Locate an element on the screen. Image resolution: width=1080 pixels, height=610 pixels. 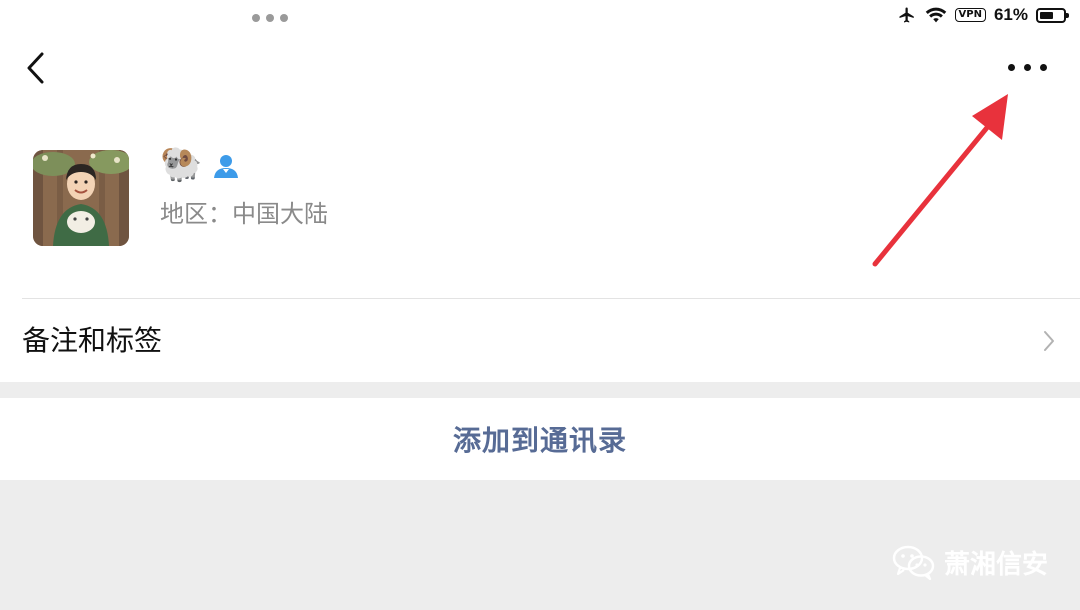
avatar is located at coordinates (81, 198).